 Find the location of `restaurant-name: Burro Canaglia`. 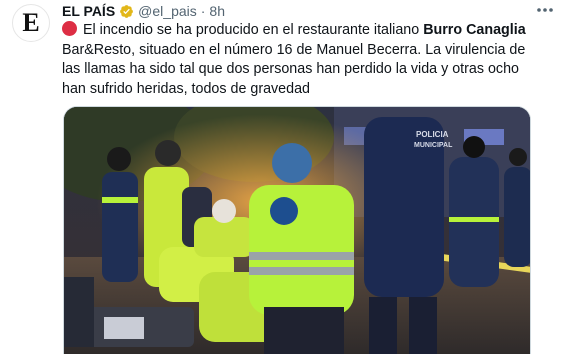

restaurant-name: Burro Canaglia is located at coordinates (474, 30).